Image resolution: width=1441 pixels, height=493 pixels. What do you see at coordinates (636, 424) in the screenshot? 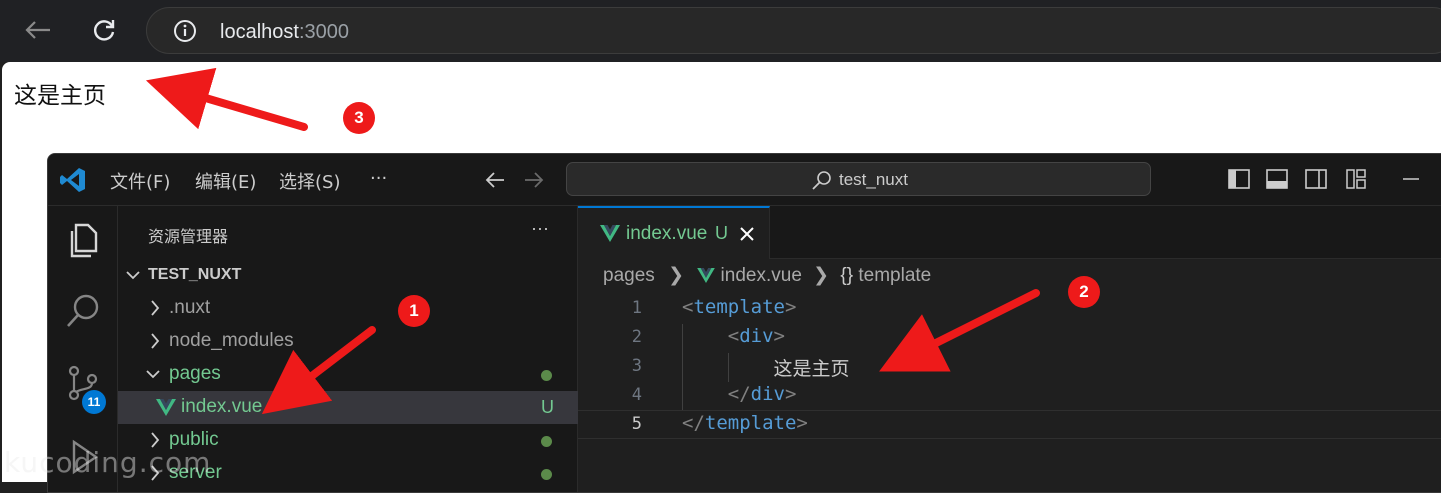
I see `line-number: 5` at bounding box center [636, 424].